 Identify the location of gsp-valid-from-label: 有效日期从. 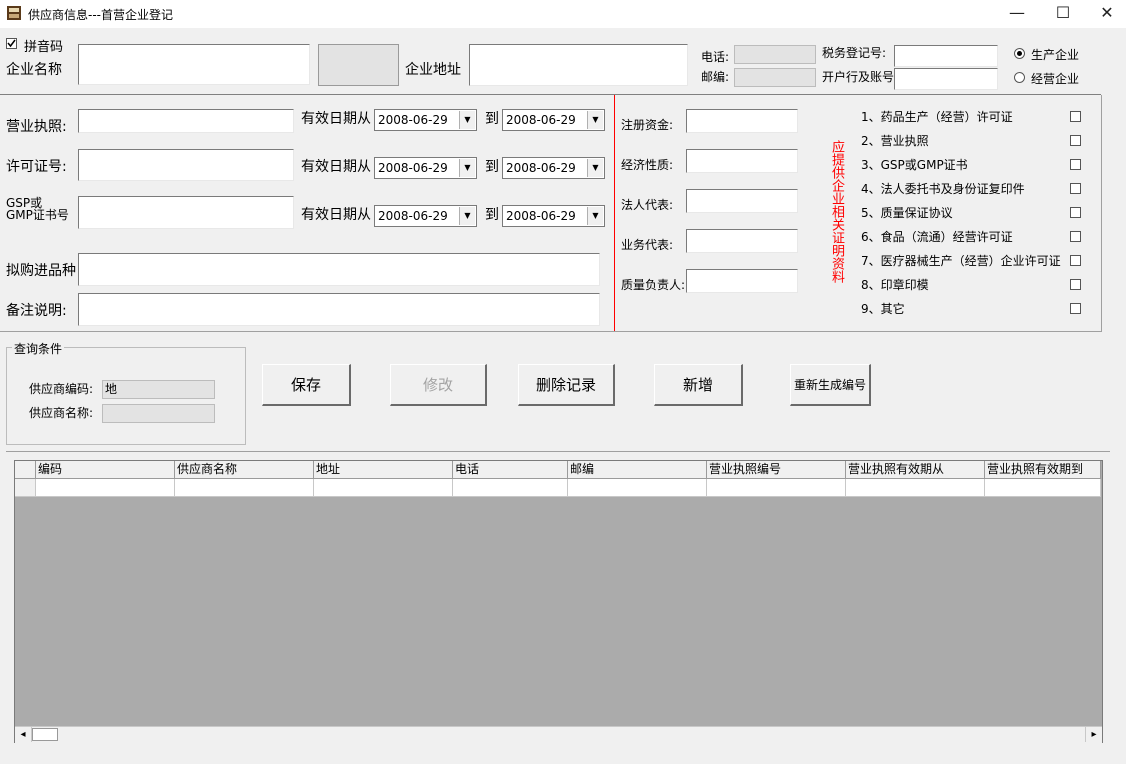
(336, 215).